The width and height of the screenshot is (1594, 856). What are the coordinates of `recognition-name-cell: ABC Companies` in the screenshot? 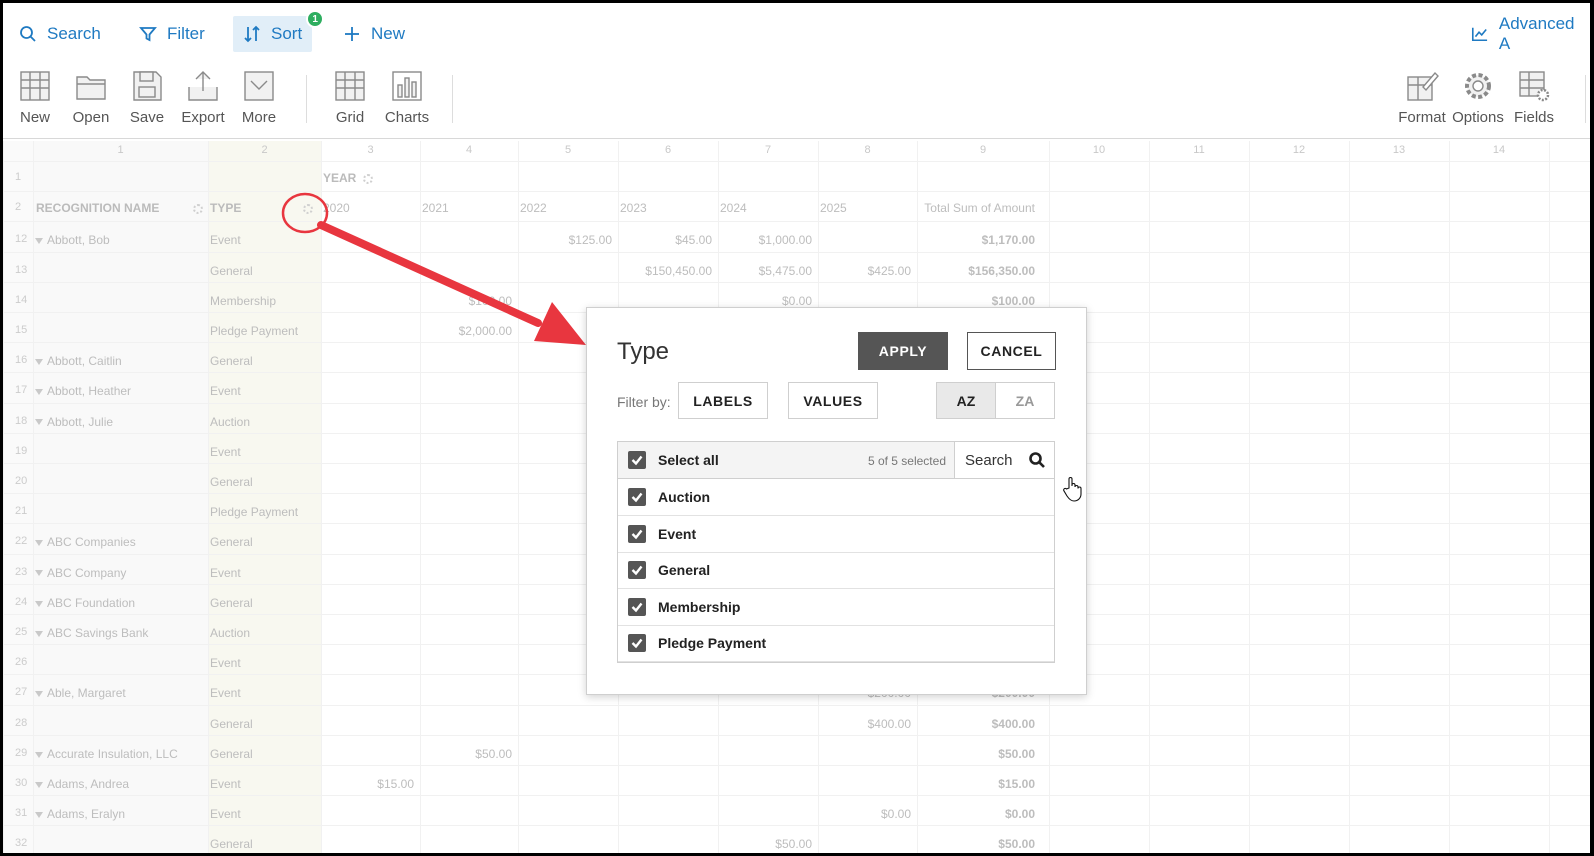 It's located at (85, 542).